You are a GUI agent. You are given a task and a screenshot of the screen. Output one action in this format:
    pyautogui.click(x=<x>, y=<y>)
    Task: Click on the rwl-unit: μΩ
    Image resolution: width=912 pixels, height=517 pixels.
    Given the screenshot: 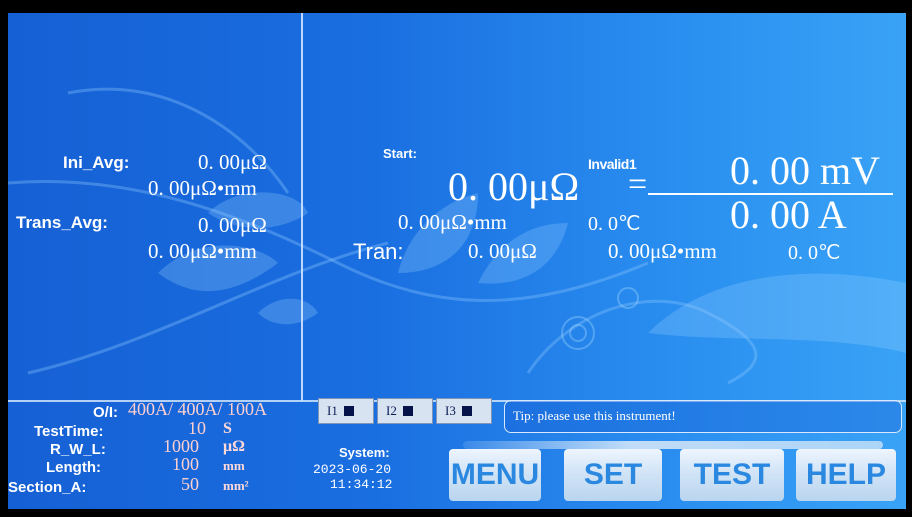 What is the action you would take?
    pyautogui.click(x=234, y=446)
    